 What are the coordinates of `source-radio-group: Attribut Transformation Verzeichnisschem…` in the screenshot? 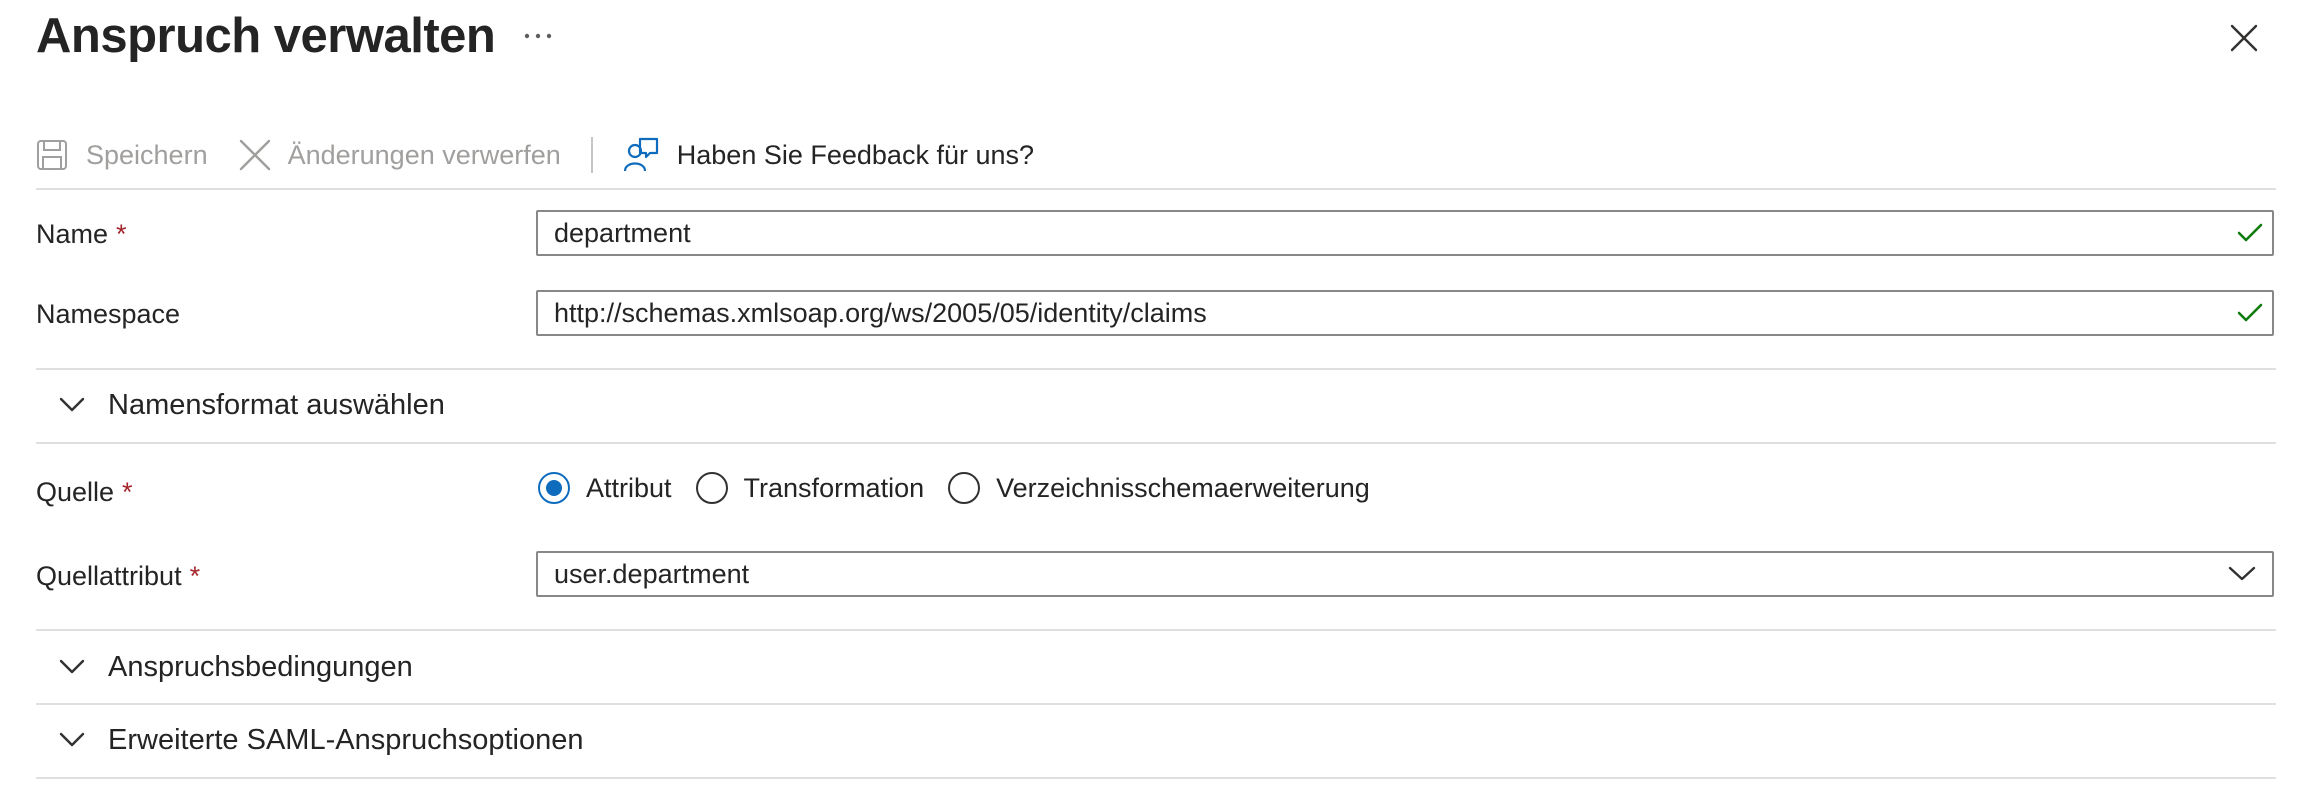 It's located at (966, 488).